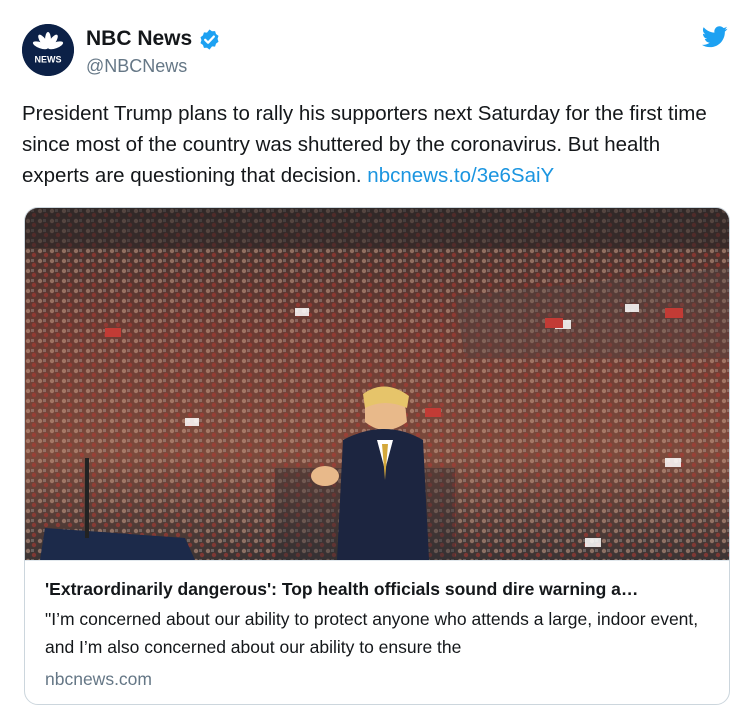  I want to click on twitter-bird-icon, so click(715, 37).